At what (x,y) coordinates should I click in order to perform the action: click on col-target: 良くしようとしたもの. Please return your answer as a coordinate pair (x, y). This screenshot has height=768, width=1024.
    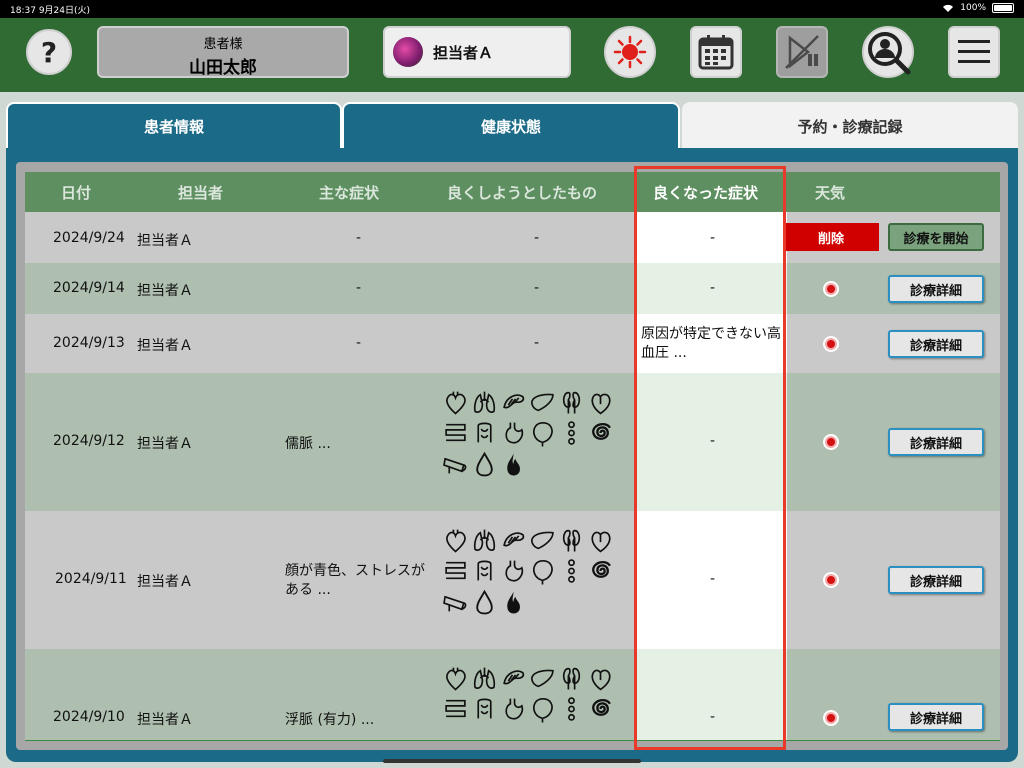
    Looking at the image, I should click on (522, 193).